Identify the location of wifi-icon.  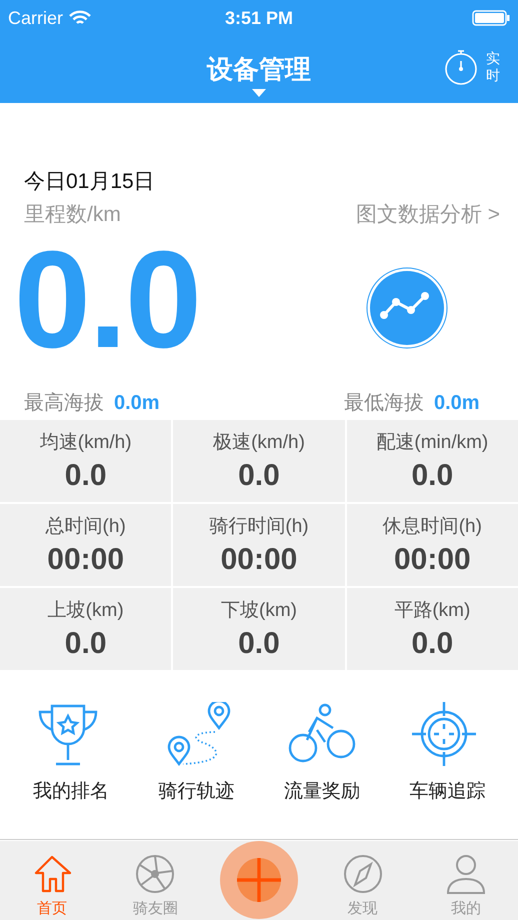
(80, 18).